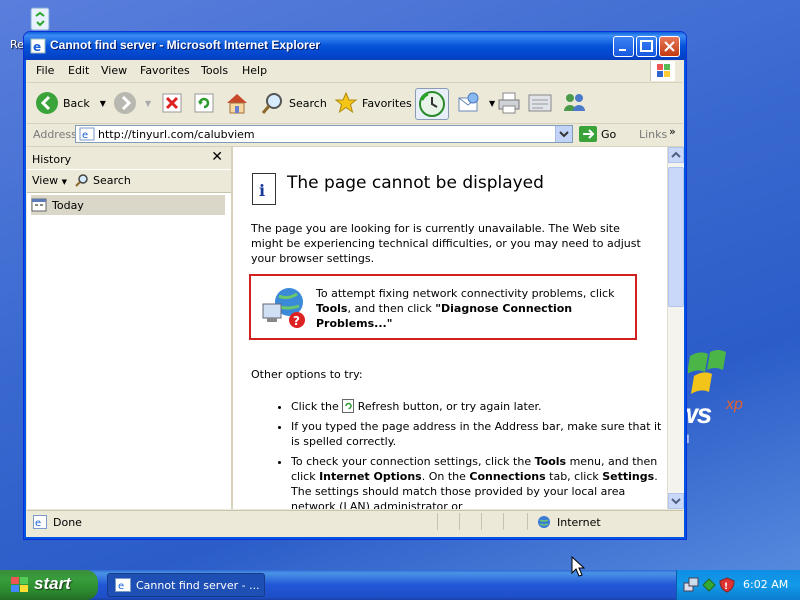  Describe the element at coordinates (569, 522) in the screenshot. I see `status-zone: Internet` at that location.